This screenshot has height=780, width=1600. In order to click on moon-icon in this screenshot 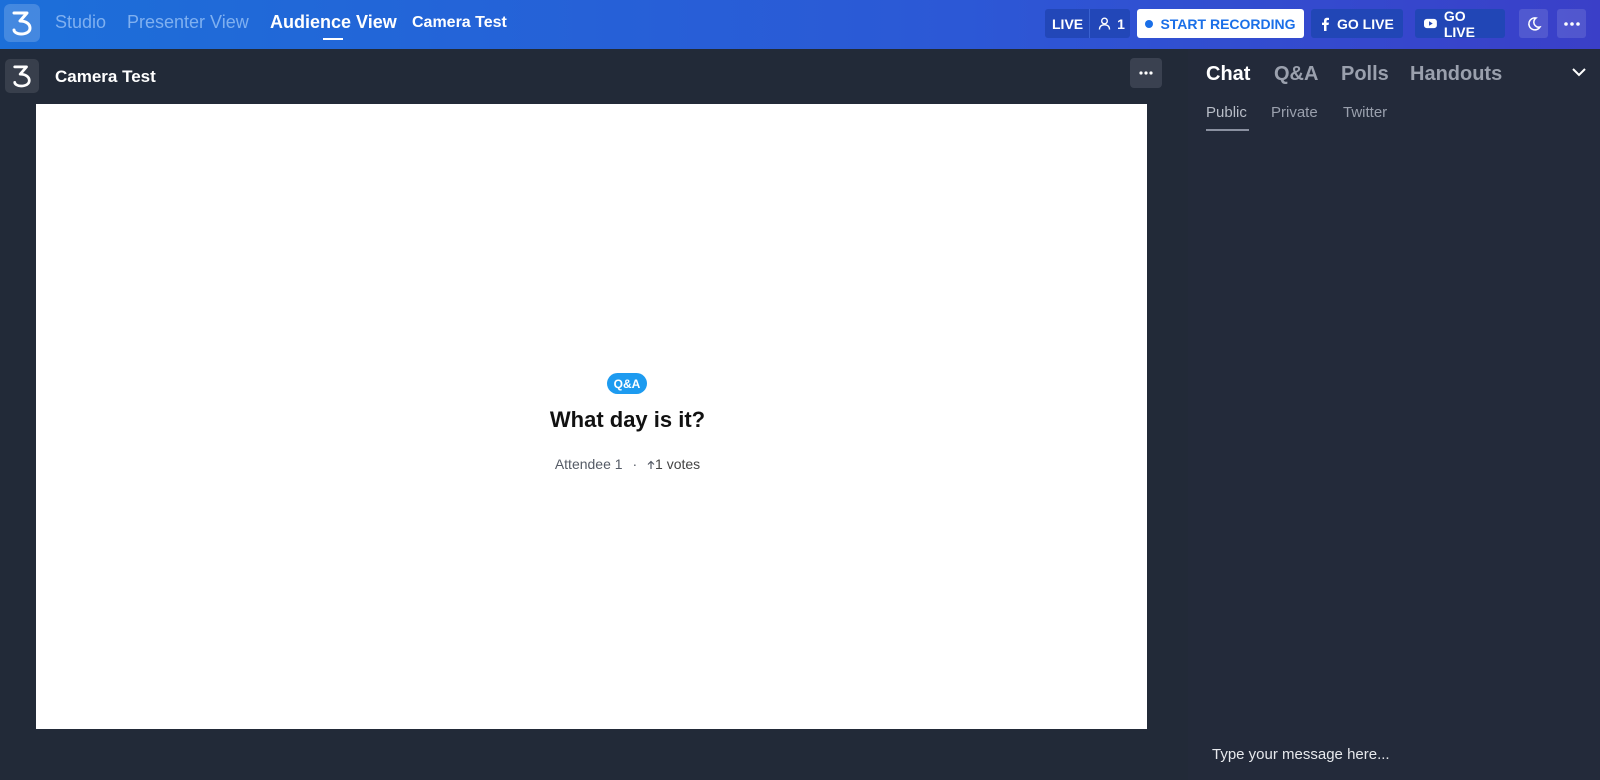, I will do `click(1534, 23)`.